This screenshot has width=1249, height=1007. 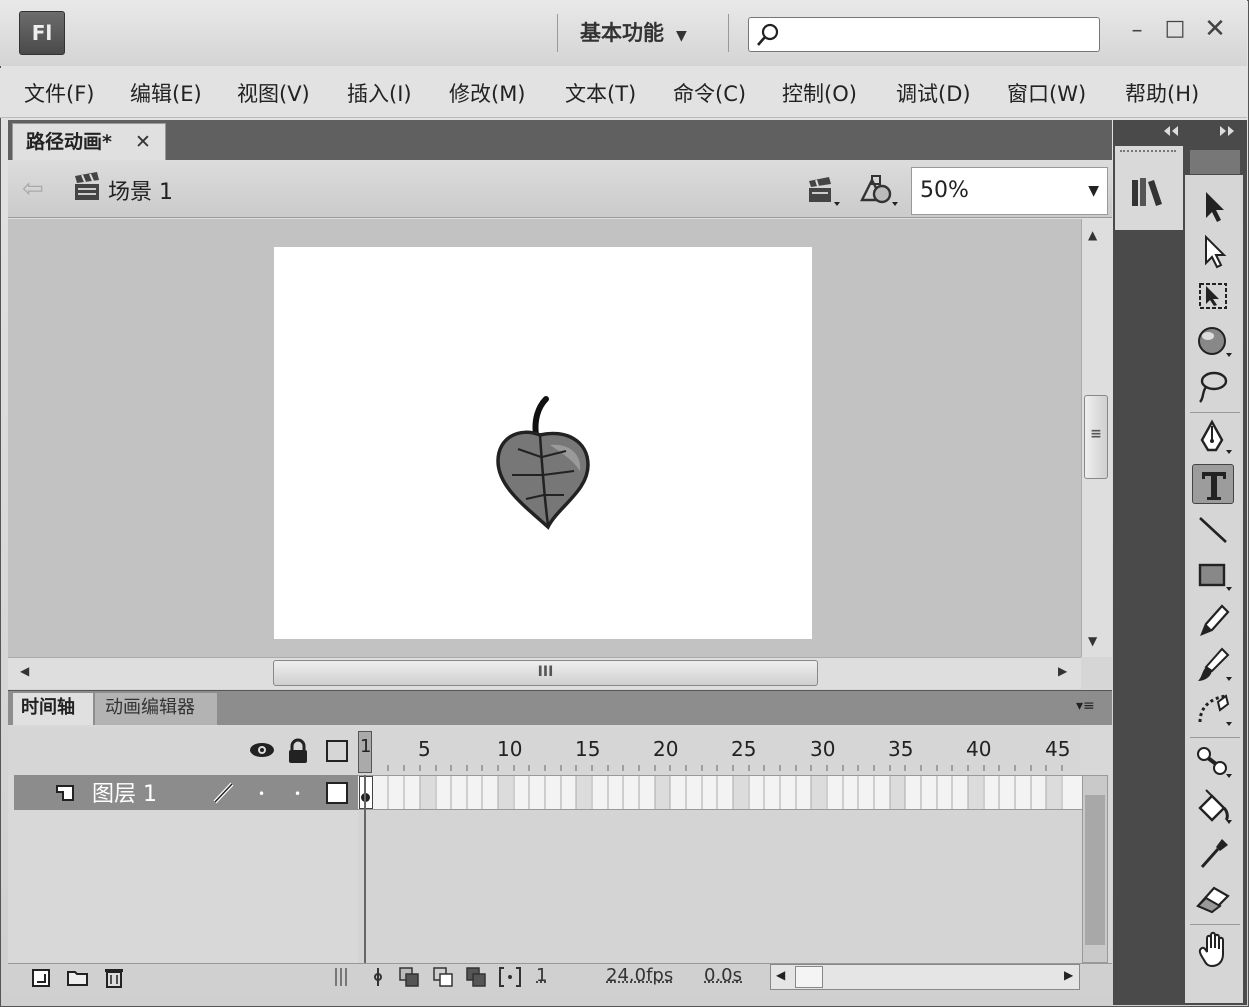 I want to click on frame-number-25: 25, so click(x=744, y=749).